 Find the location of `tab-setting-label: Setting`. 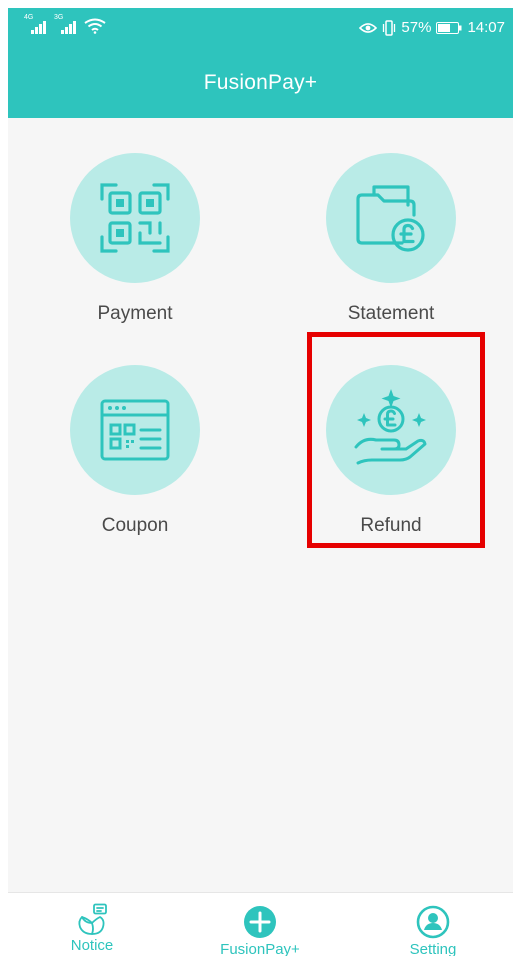

tab-setting-label: Setting is located at coordinates (433, 948).